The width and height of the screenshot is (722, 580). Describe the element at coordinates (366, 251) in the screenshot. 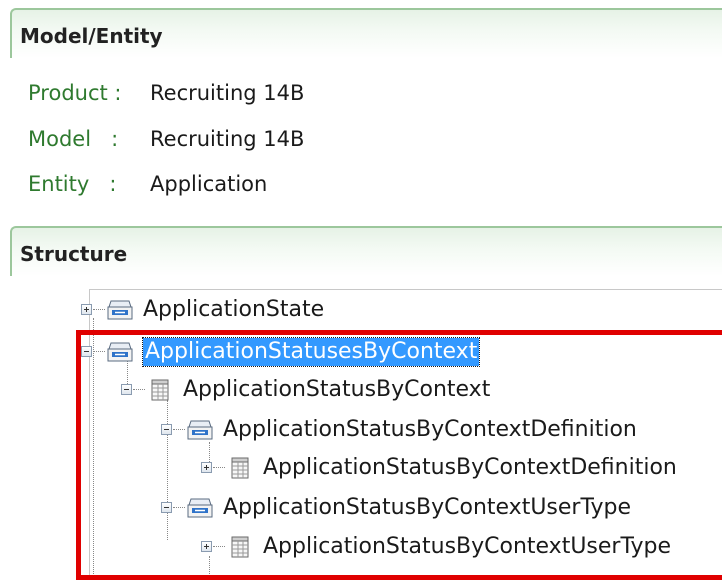

I see `structure-header: Structure` at that location.